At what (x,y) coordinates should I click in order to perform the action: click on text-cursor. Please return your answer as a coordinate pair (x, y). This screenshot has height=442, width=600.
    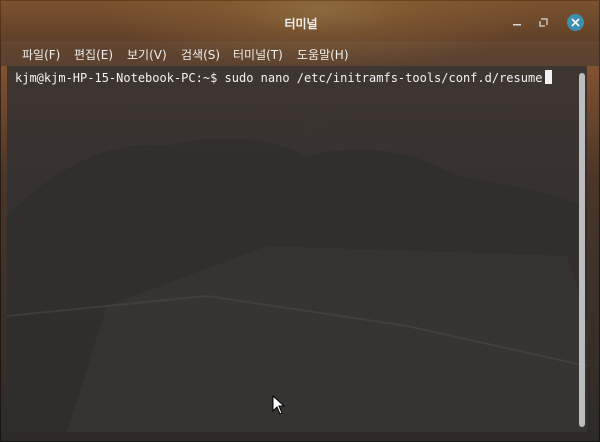
    Looking at the image, I should click on (549, 77).